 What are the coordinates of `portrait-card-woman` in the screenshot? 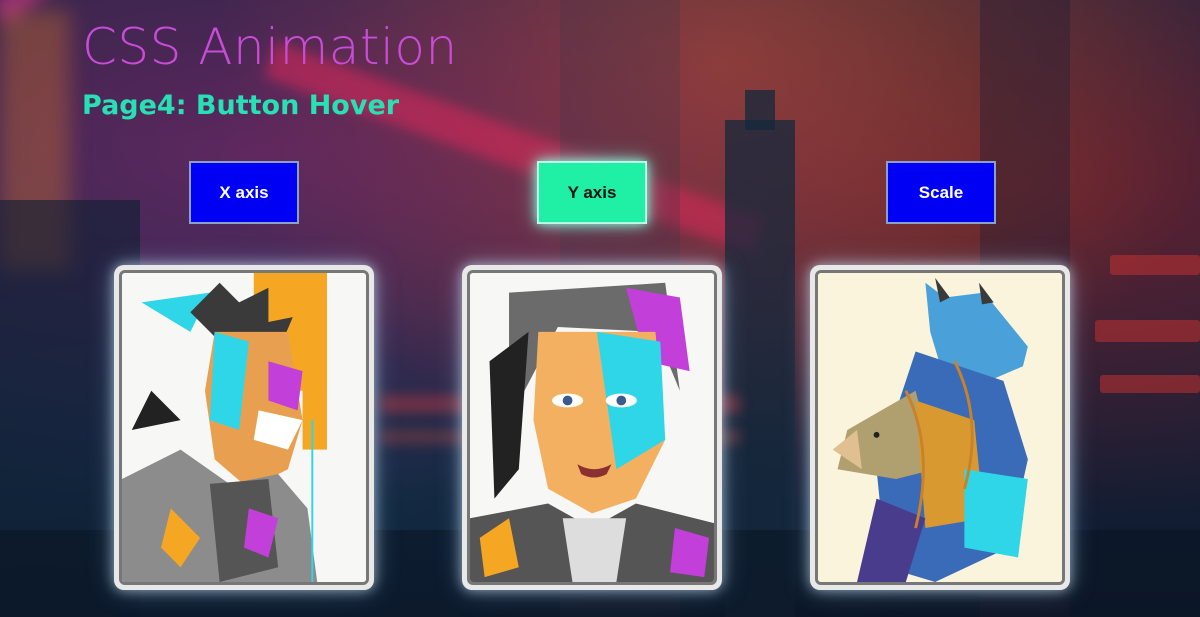 It's located at (592, 427).